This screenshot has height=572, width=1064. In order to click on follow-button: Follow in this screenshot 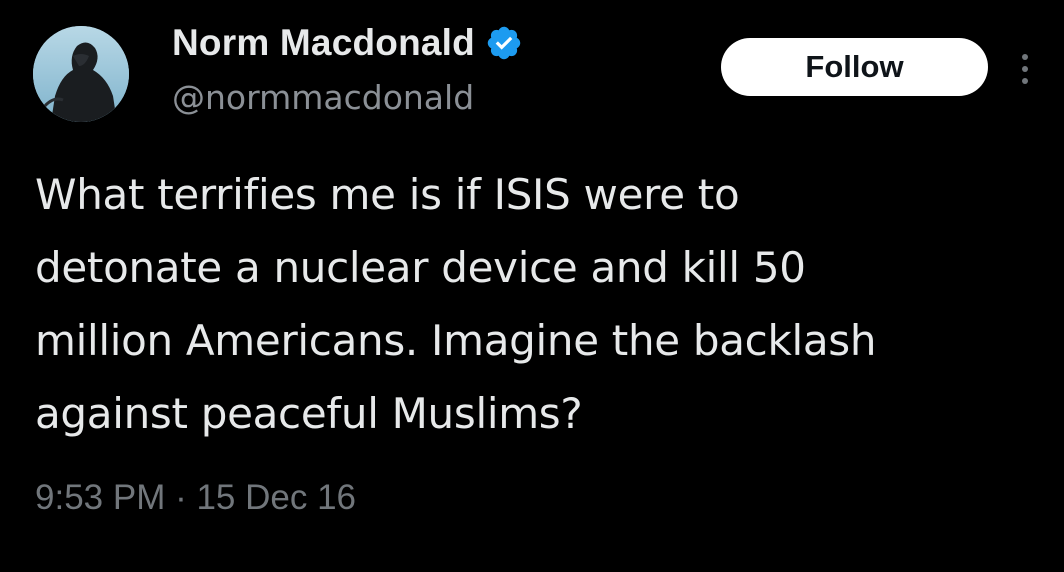, I will do `click(854, 67)`.